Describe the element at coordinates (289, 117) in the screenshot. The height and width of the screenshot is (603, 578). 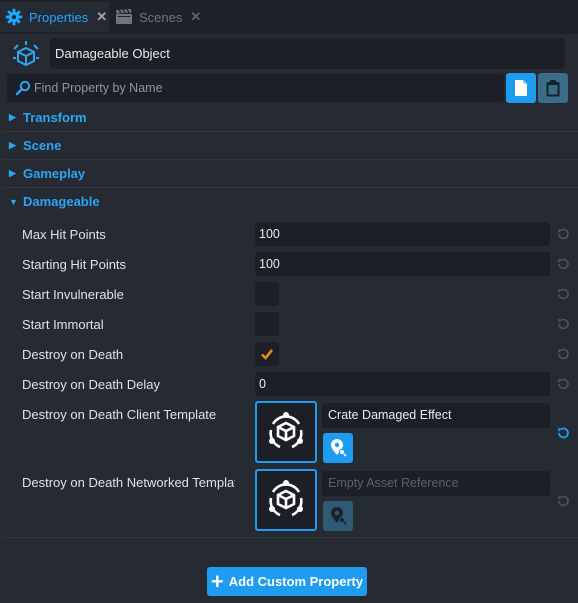
I see `section-transform: ▶ Transform` at that location.